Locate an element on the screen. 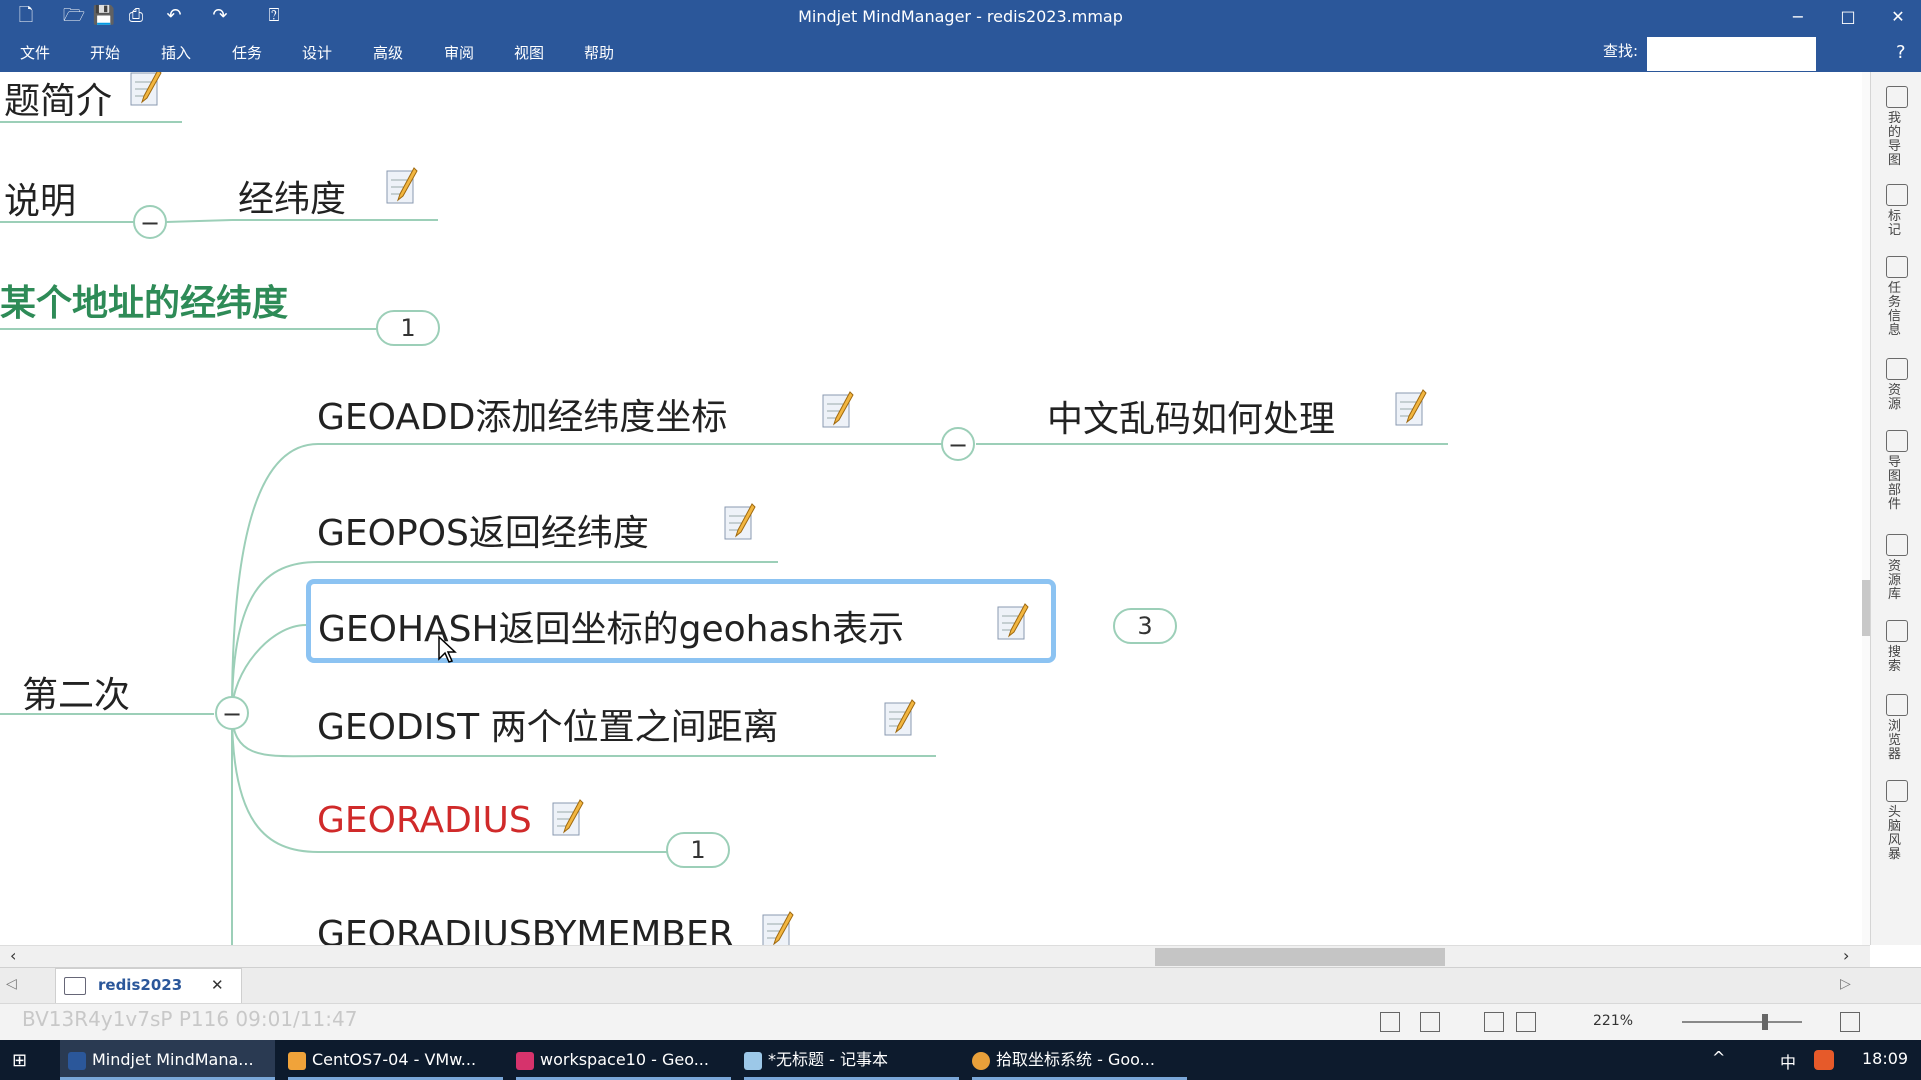 The image size is (1921, 1080). topic-second: 第二次 is located at coordinates (76, 692).